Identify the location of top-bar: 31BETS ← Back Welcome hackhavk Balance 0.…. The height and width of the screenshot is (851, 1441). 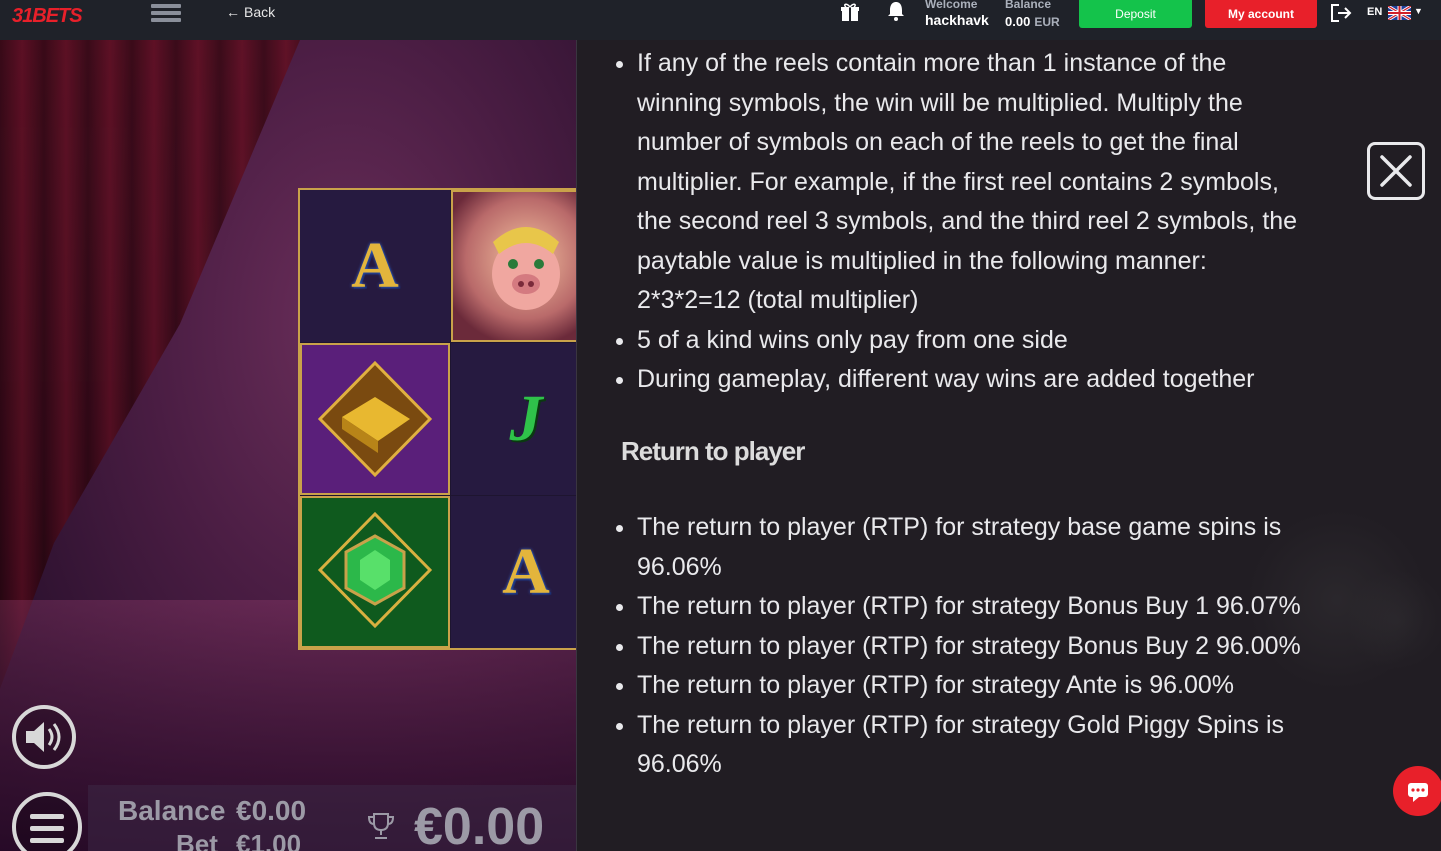
(720, 20).